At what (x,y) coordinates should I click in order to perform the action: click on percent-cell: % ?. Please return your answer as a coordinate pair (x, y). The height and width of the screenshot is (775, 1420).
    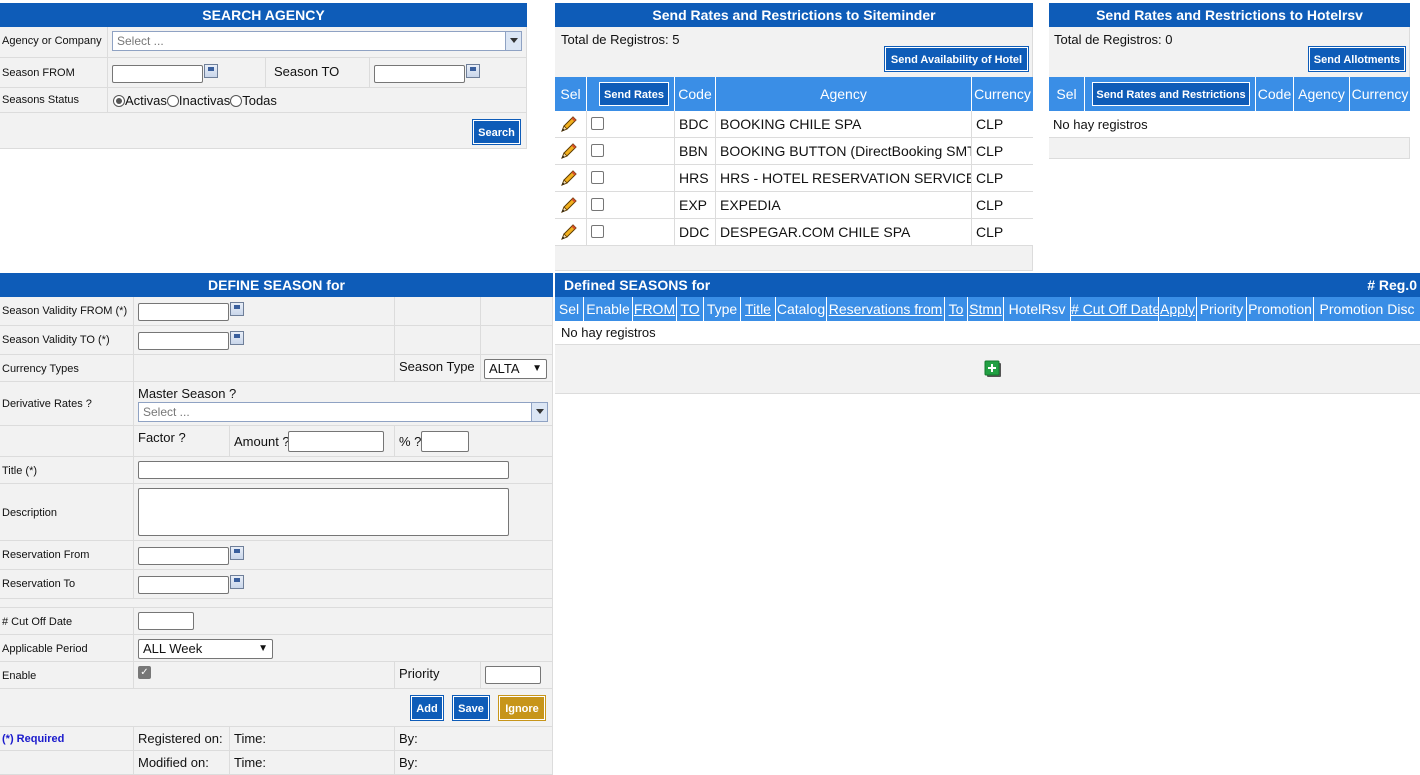
    Looking at the image, I should click on (474, 441).